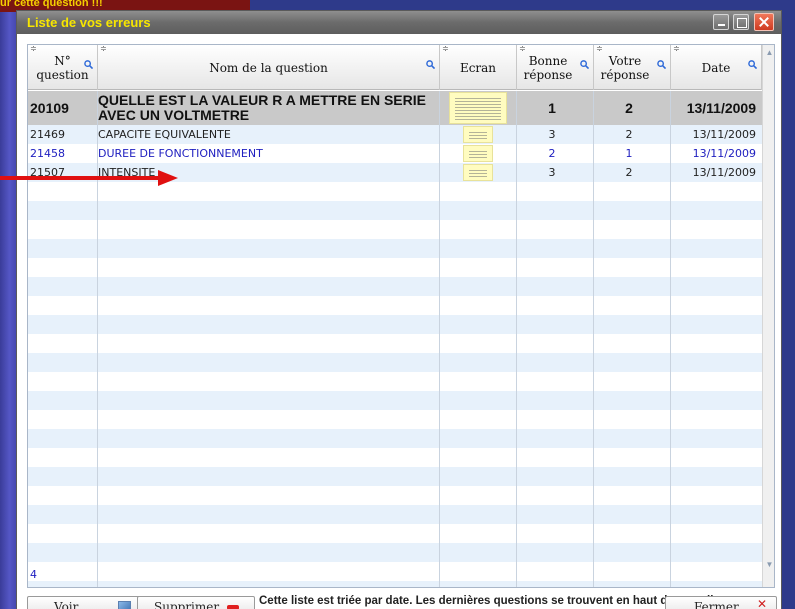 The height and width of the screenshot is (609, 795). I want to click on column-header-name: ≑ Nom de la question, so click(269, 67).